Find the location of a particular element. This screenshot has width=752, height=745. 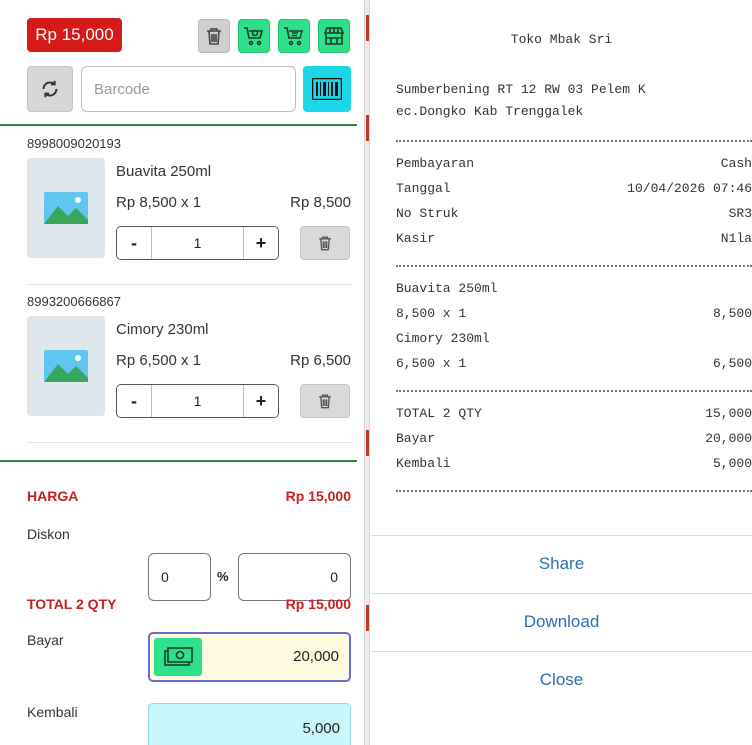

refresh-icon is located at coordinates (50, 89).